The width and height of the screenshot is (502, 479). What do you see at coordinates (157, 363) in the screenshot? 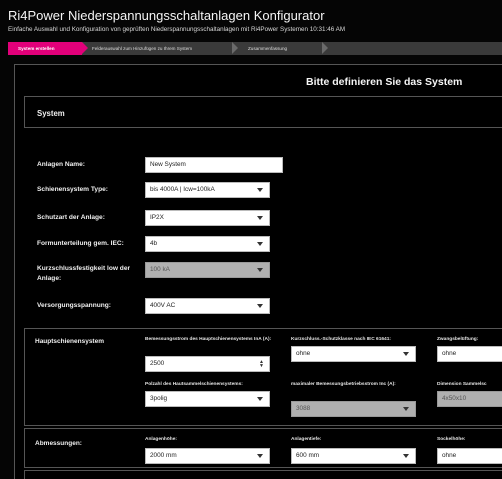
I see `bemessungsstrom-value: 2500` at bounding box center [157, 363].